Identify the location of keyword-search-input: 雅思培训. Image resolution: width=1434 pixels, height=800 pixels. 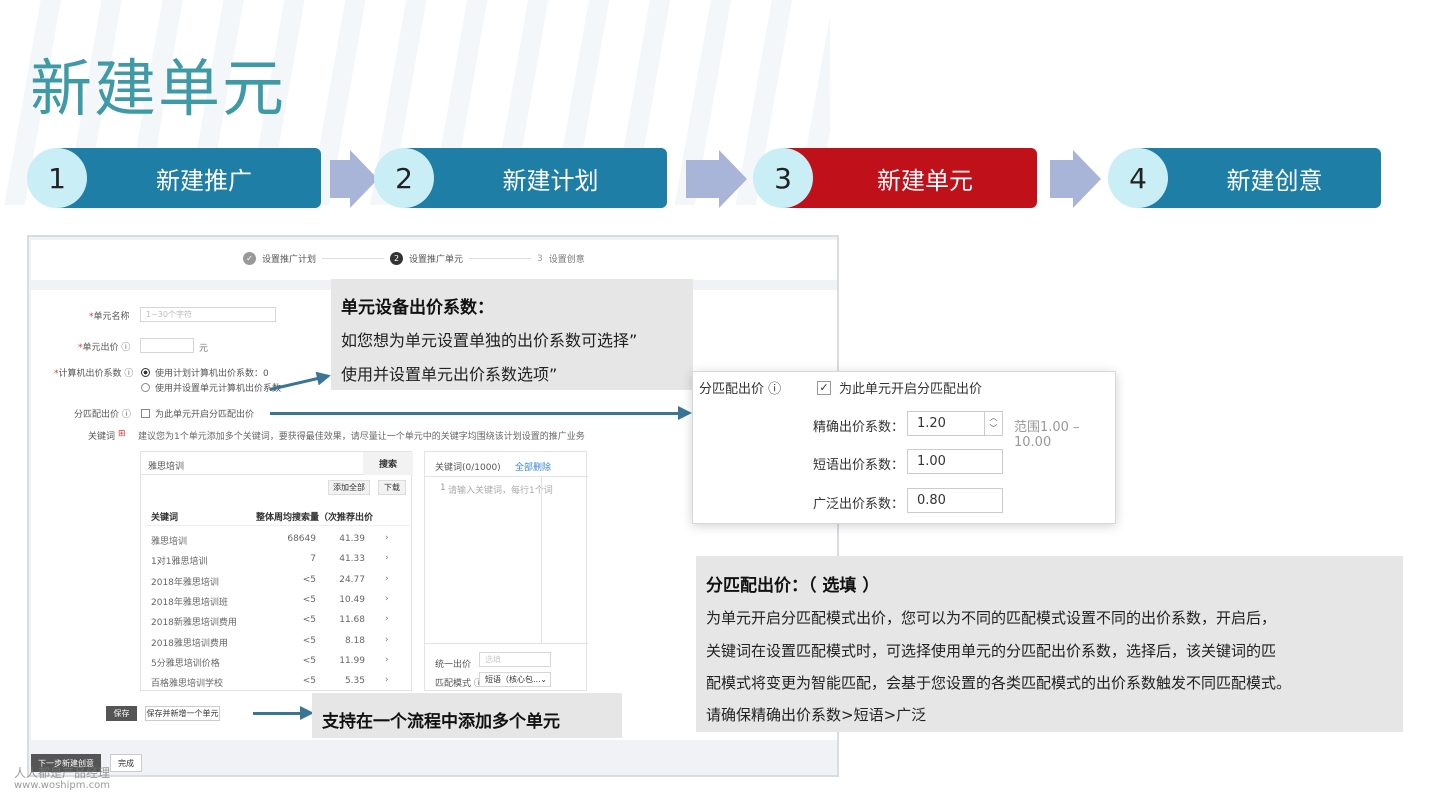
(252, 463).